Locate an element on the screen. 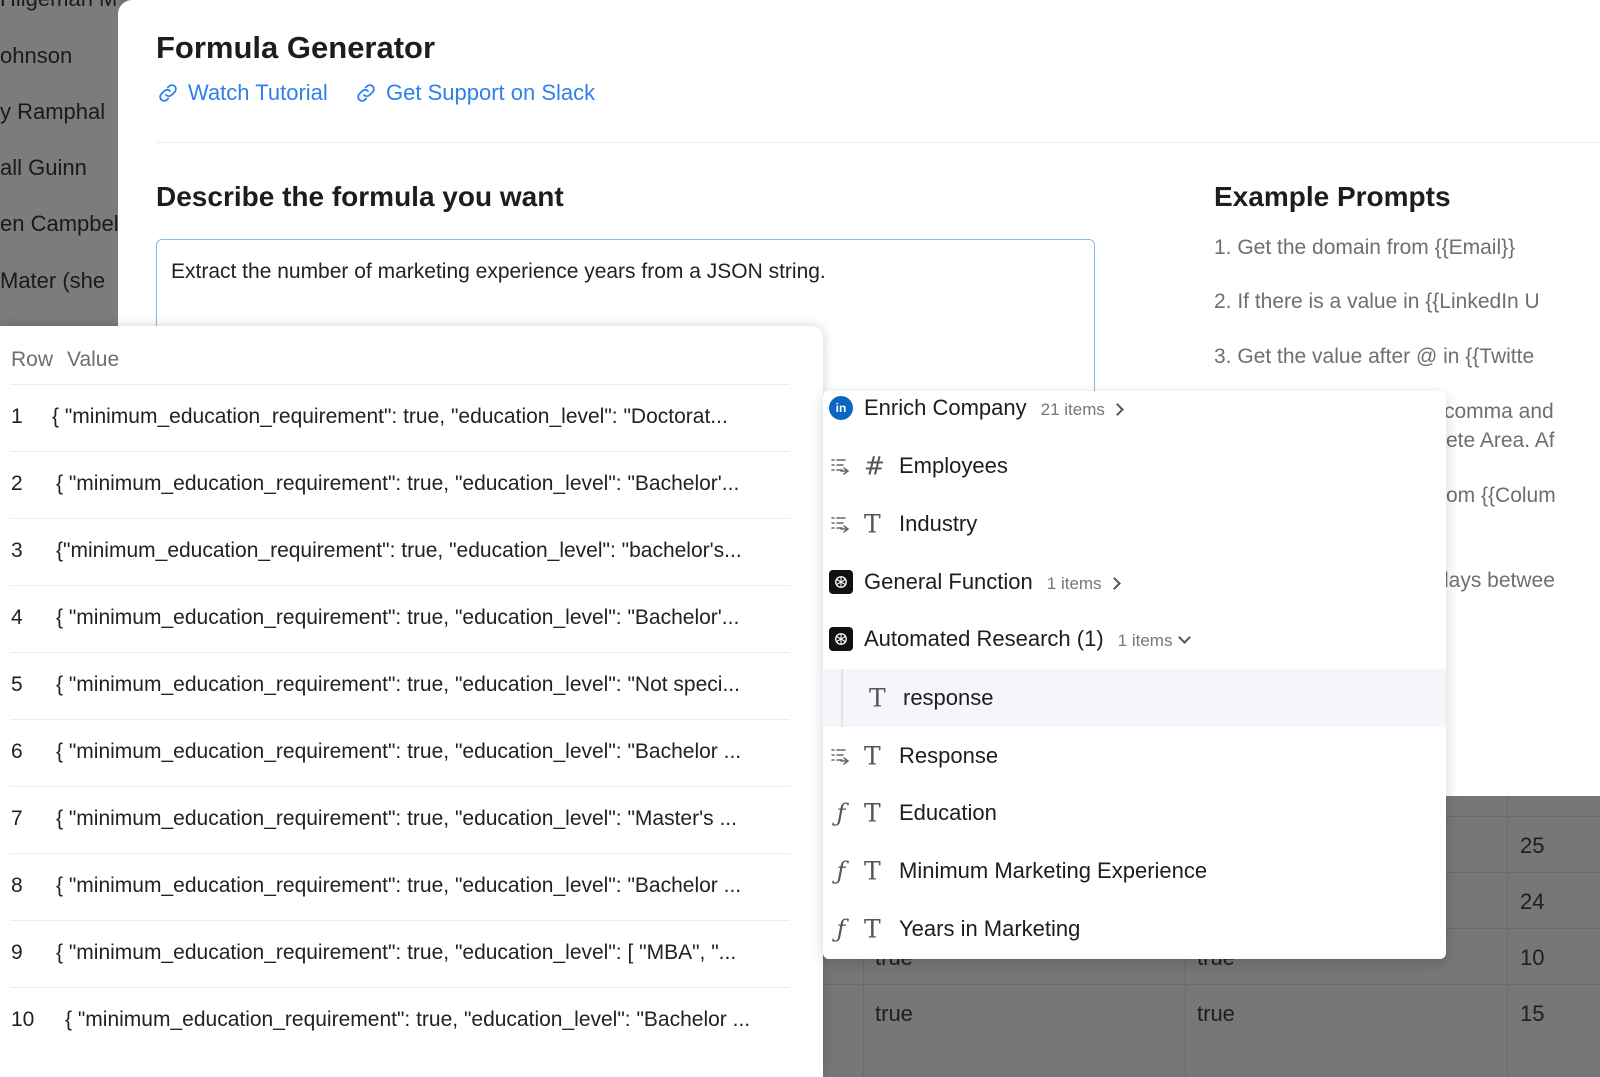 The height and width of the screenshot is (1077, 1600). row-number: 2 is located at coordinates (17, 483).